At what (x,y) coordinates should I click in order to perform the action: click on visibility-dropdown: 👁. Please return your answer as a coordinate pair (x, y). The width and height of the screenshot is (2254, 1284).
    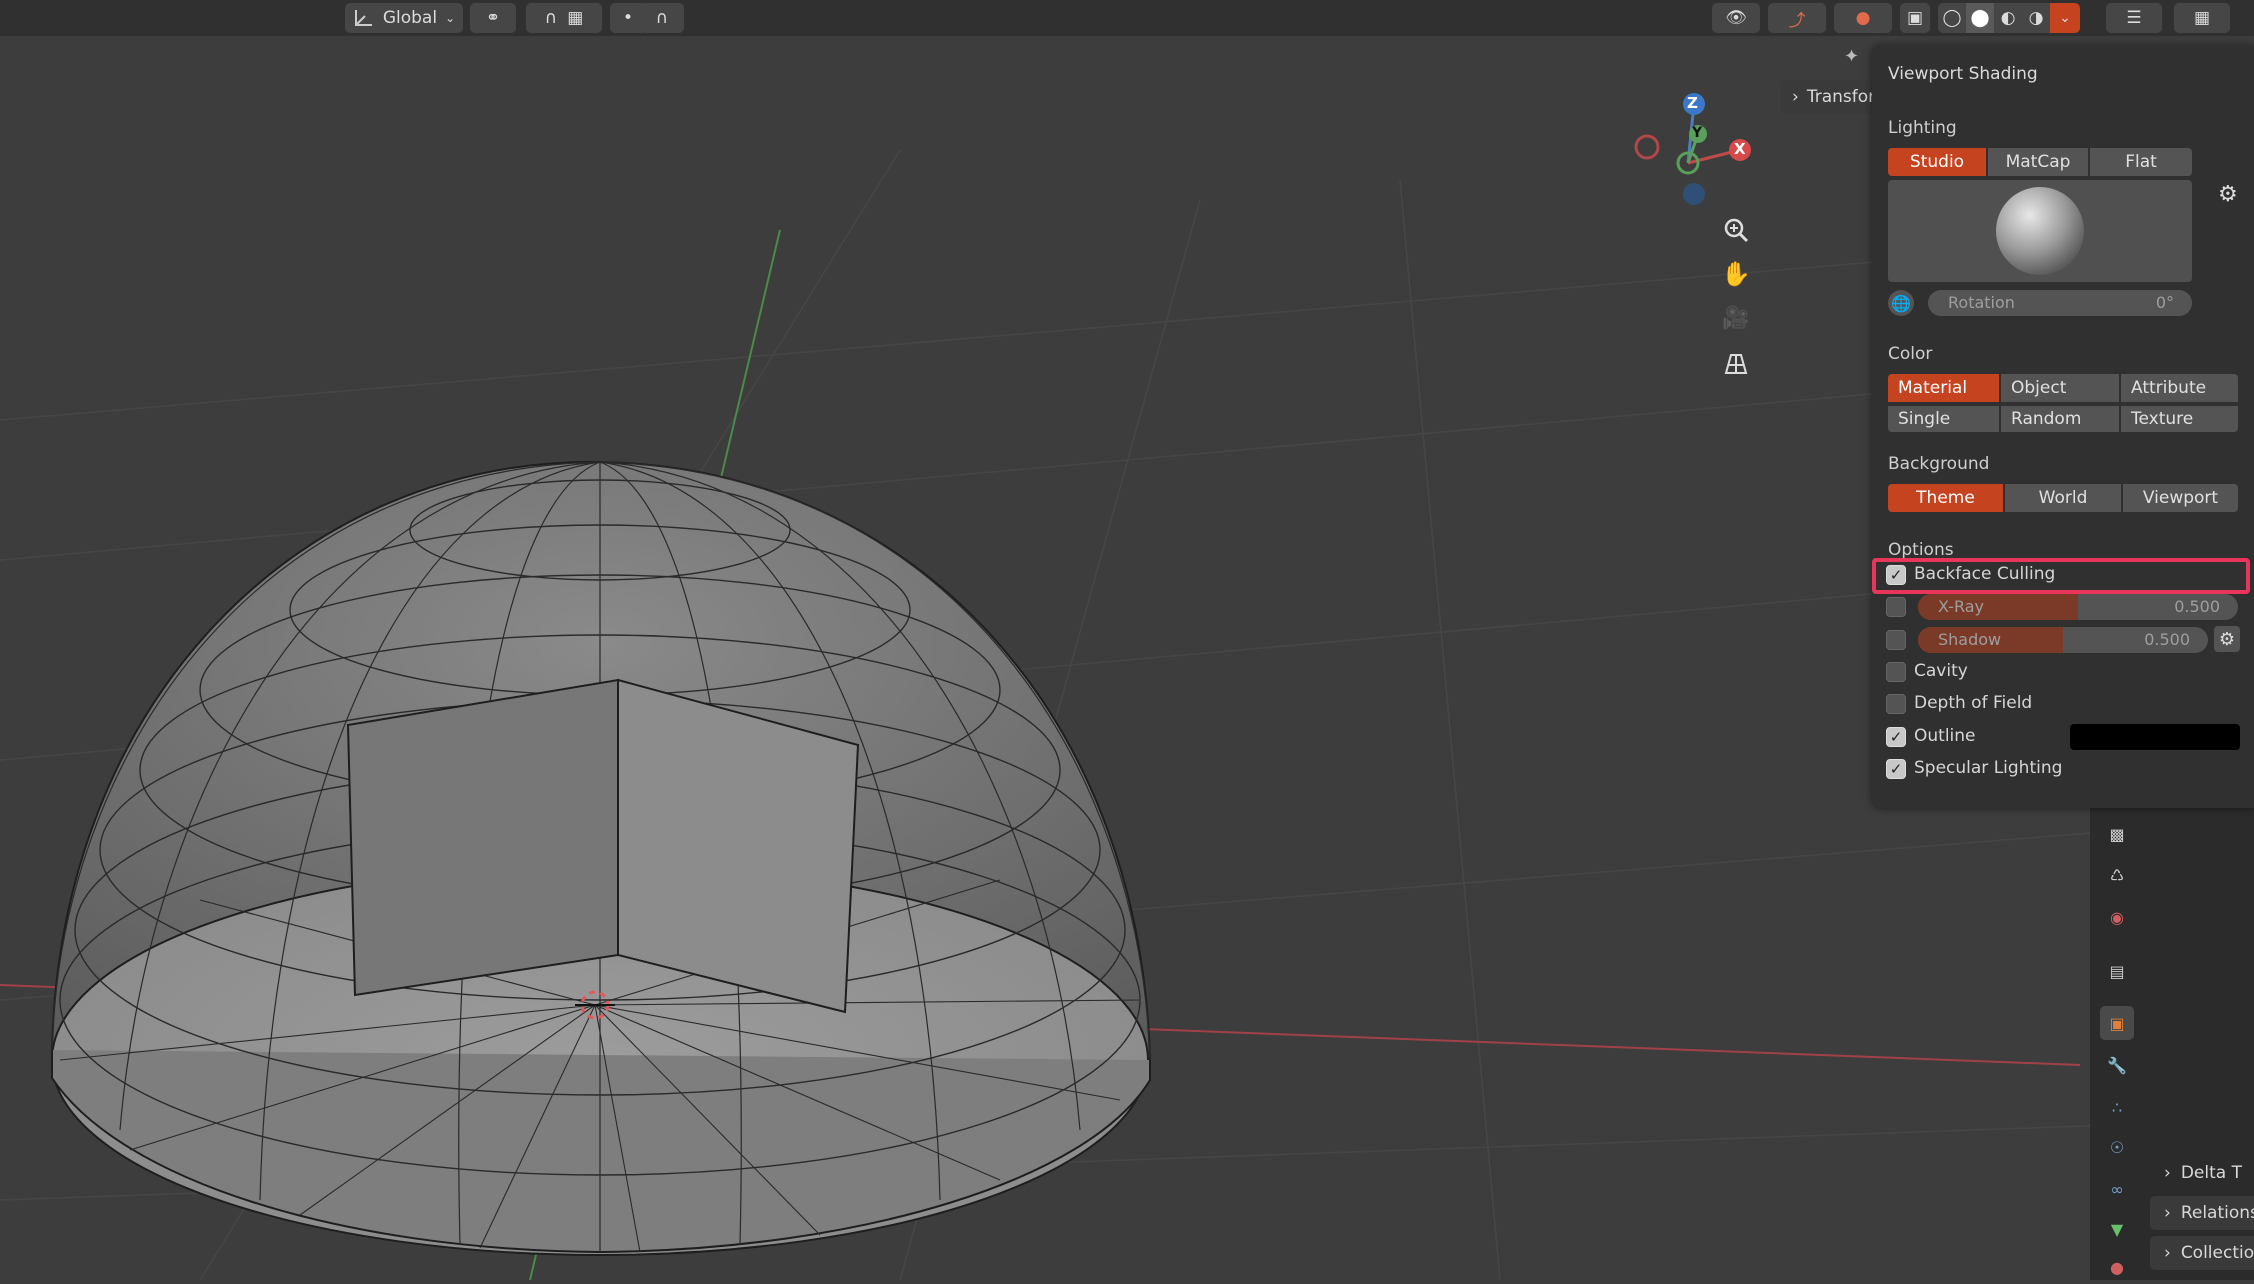
    Looking at the image, I should click on (1736, 18).